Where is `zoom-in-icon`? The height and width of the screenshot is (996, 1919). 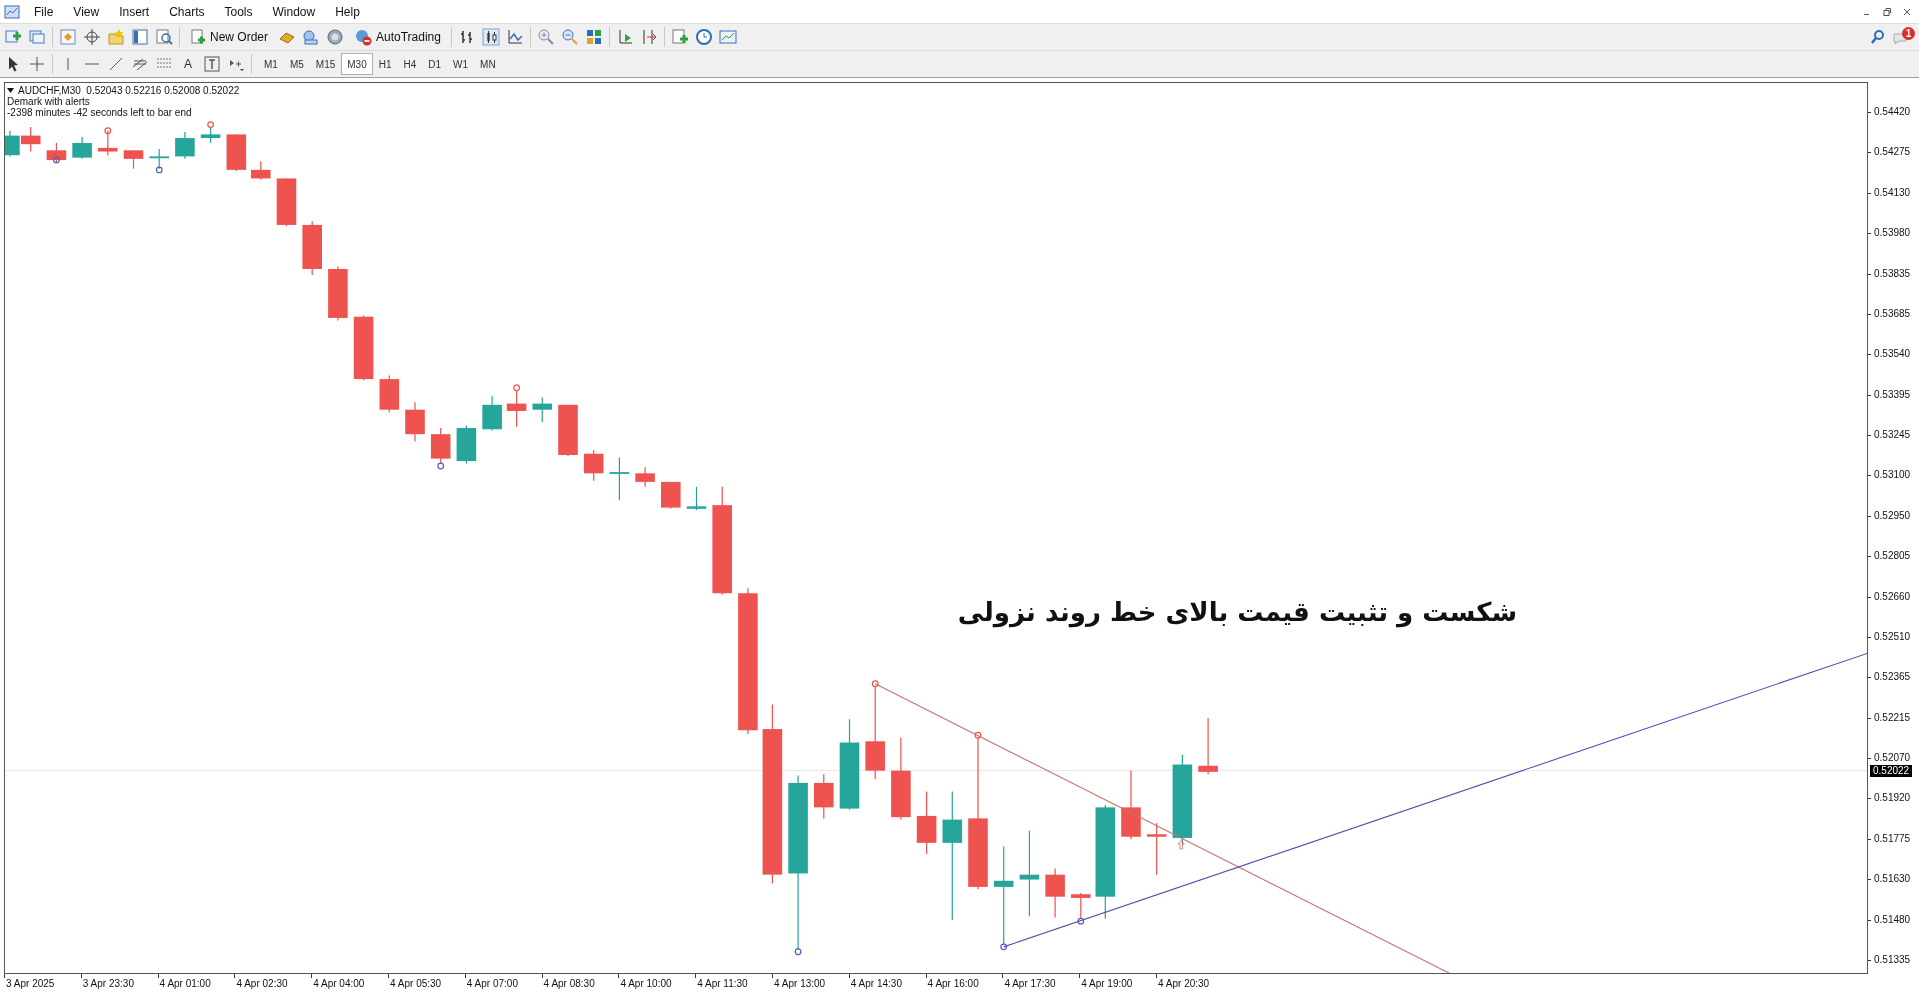
zoom-in-icon is located at coordinates (545, 37).